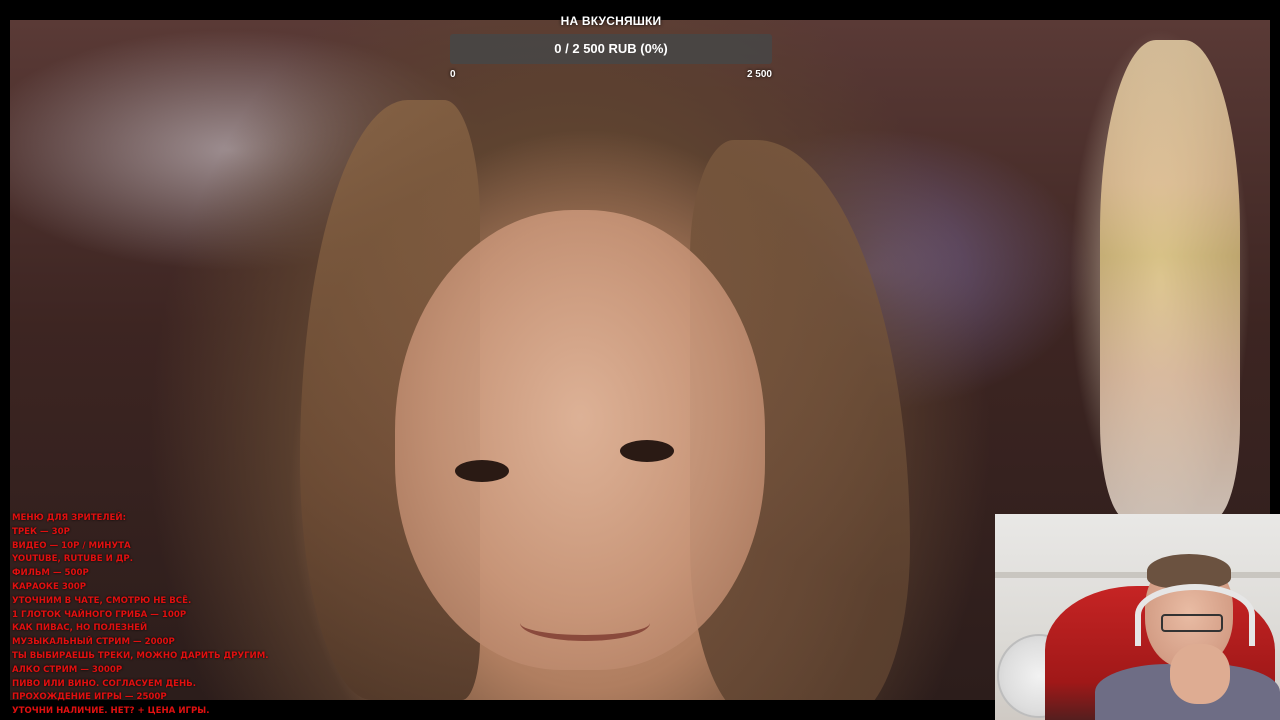 The image size is (1280, 720). What do you see at coordinates (453, 74) in the screenshot?
I see `goal-min-label: 0` at bounding box center [453, 74].